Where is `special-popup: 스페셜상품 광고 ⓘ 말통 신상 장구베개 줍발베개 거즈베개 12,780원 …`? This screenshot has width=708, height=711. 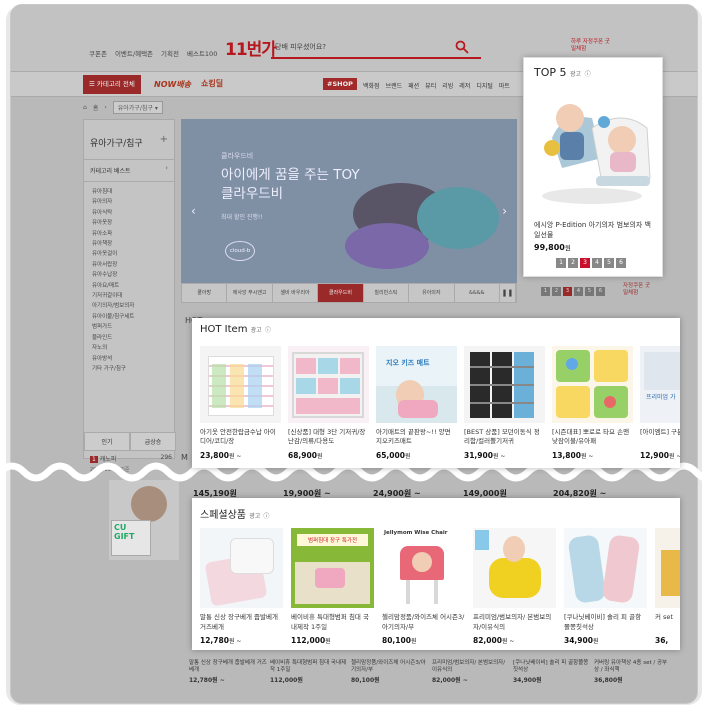 special-popup: 스페셜상품 광고 ⓘ 말통 신상 장구베개 줍발베개 거즈베개 12,780원 … is located at coordinates (436, 574).